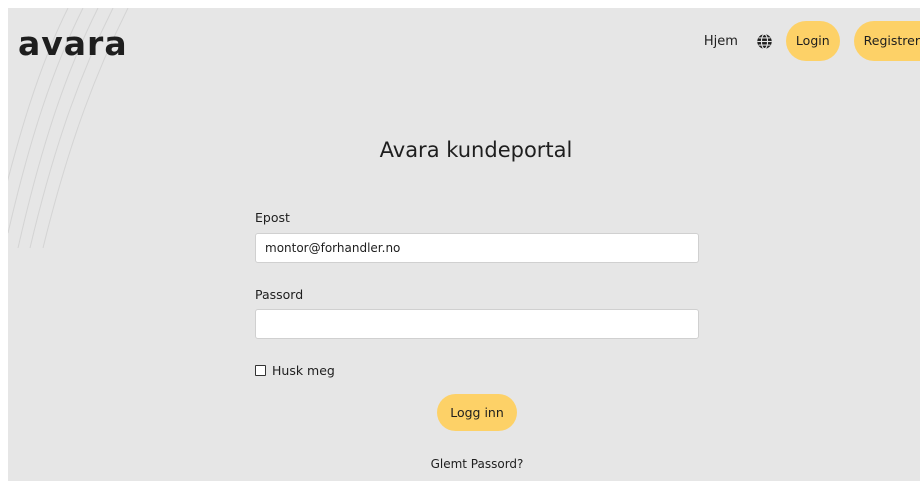  I want to click on register-button: Registrer, so click(886, 41).